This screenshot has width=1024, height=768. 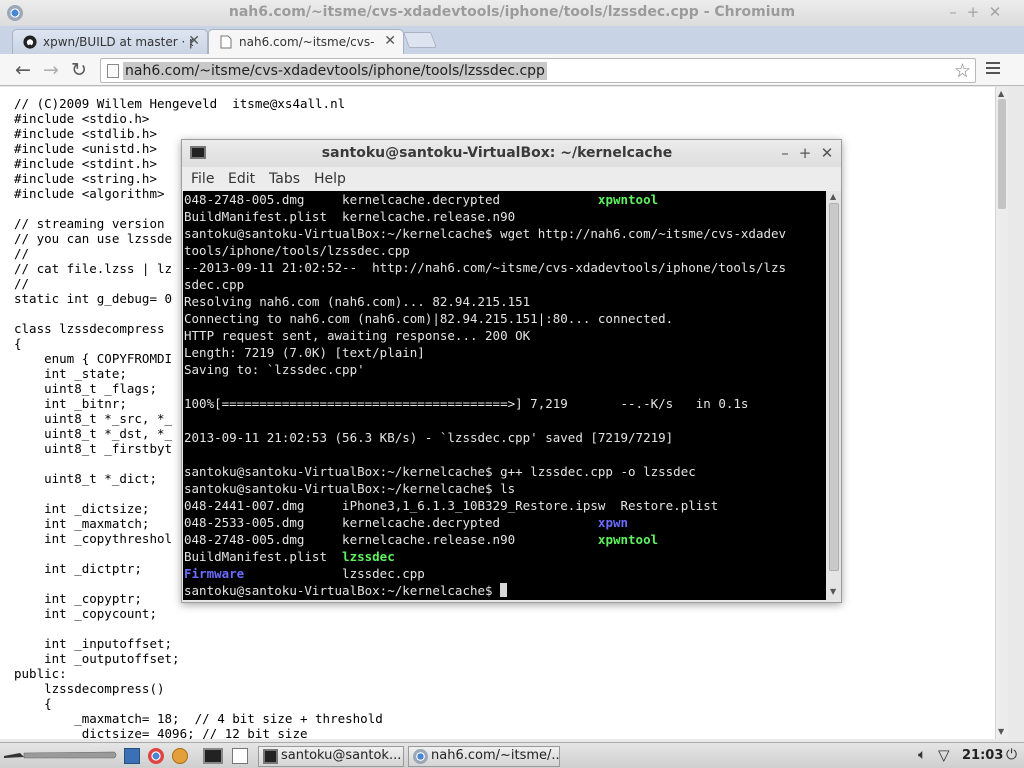 I want to click on source-line: #include <stdio.h>, so click(x=82, y=118).